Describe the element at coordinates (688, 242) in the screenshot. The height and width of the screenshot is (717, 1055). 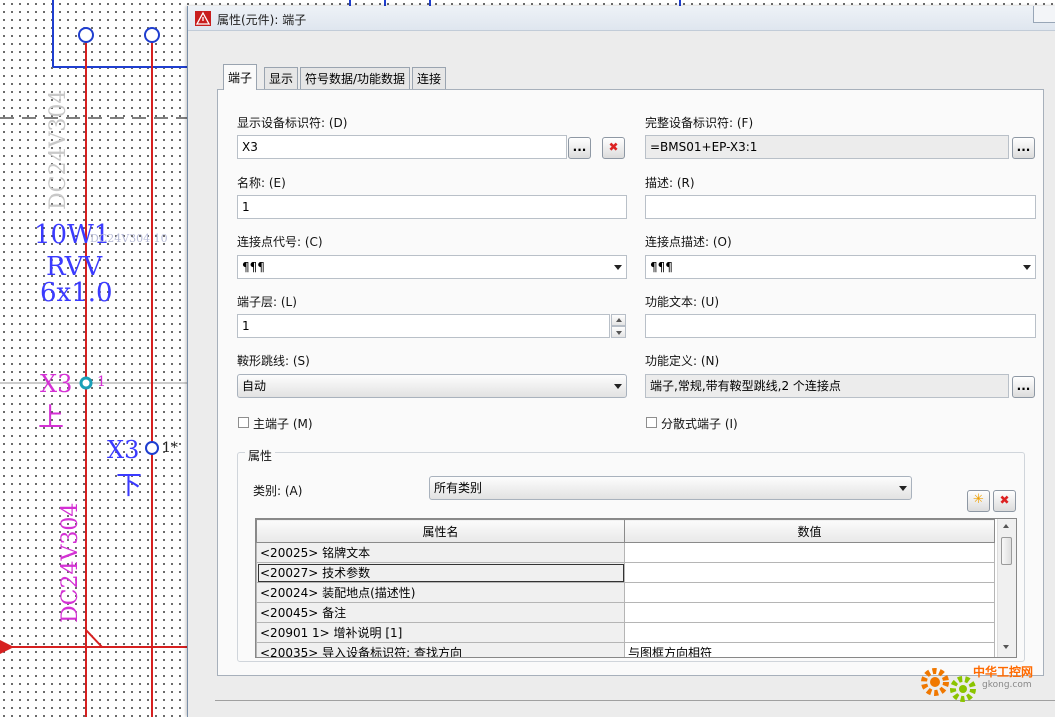
I see `connection-desc-label: 连接点描述: (O)` at that location.